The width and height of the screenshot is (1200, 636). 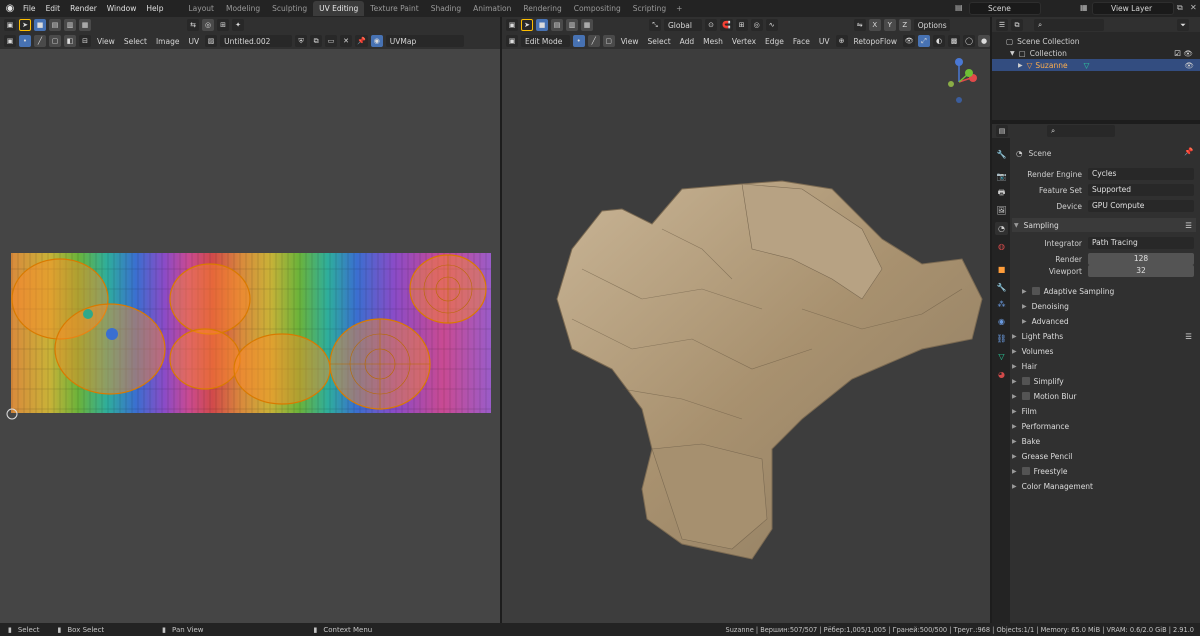 I want to click on pivot-icon: ✦, so click(x=238, y=25).